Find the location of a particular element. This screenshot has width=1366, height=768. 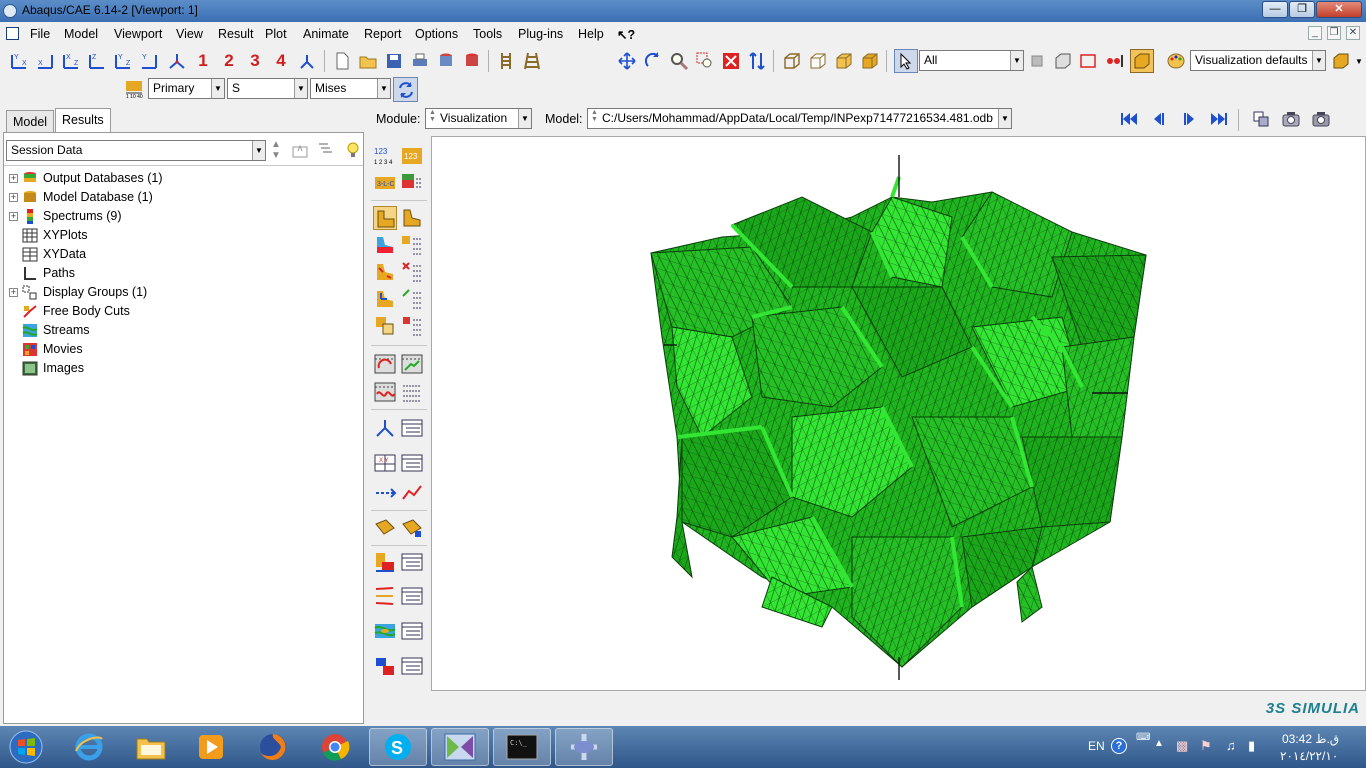

shaded-icon is located at coordinates (870, 61).